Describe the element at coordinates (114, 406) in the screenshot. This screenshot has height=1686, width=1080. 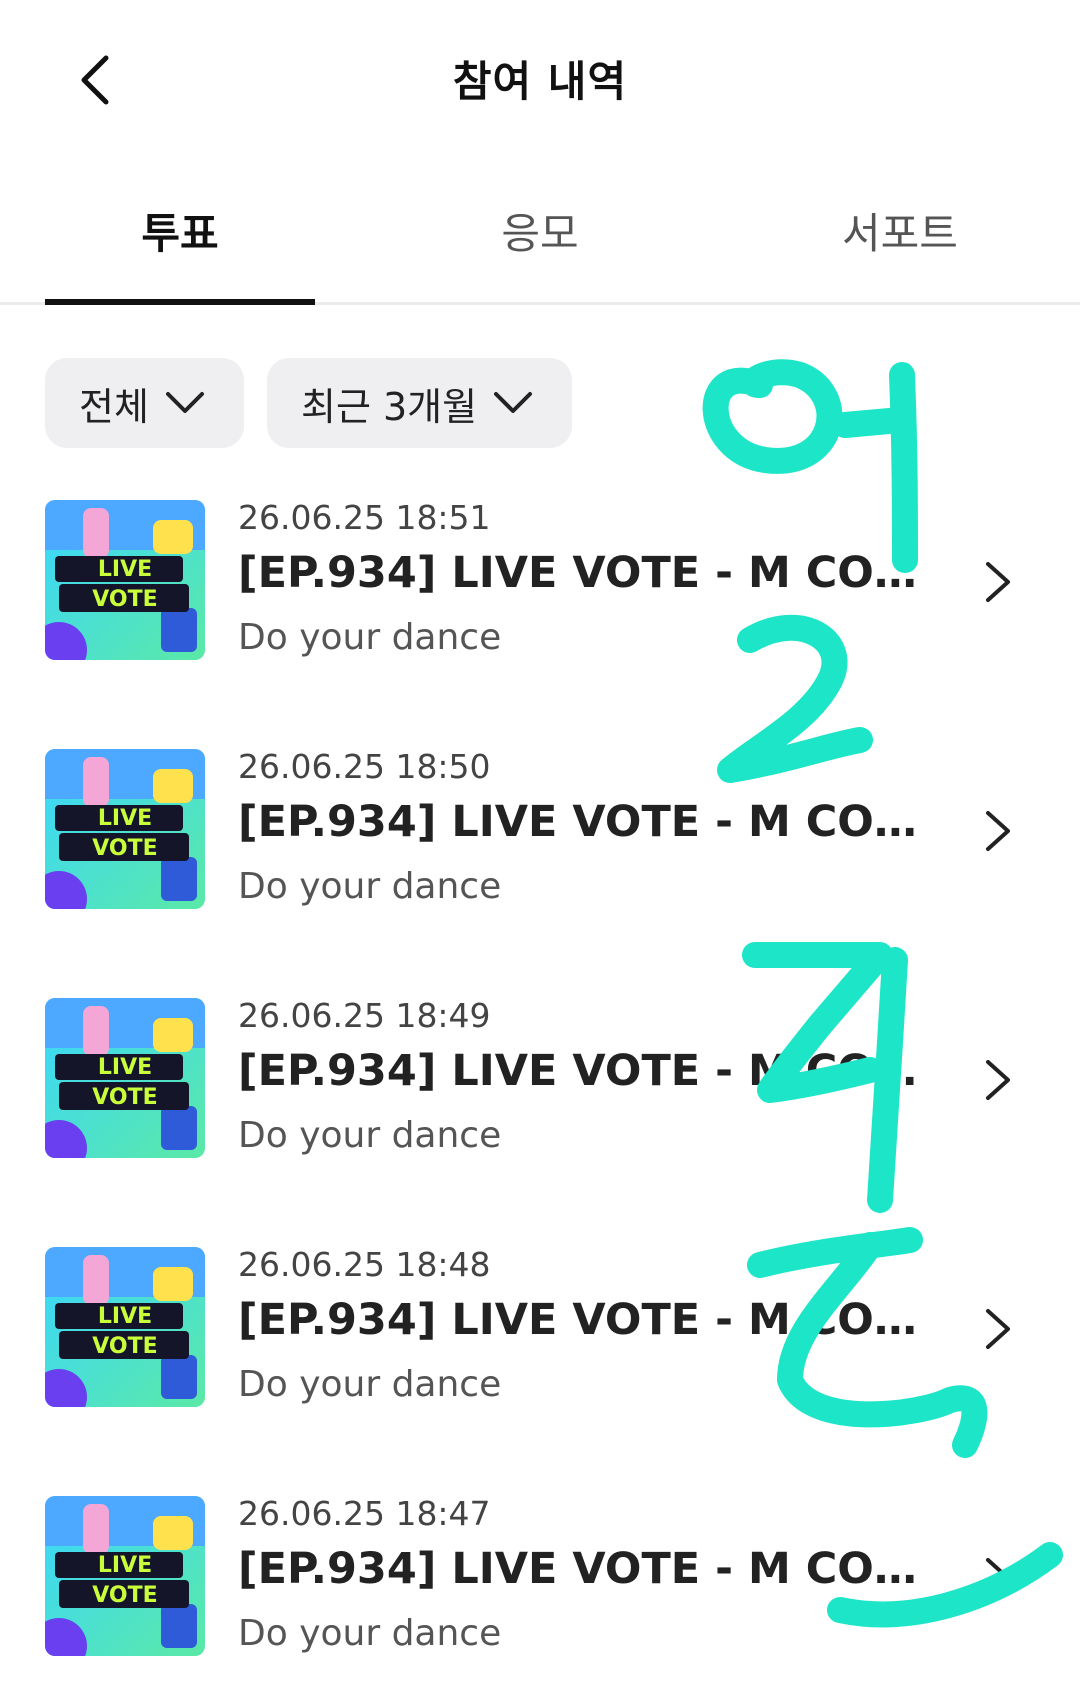
I see `category-filter-label: 전체` at that location.